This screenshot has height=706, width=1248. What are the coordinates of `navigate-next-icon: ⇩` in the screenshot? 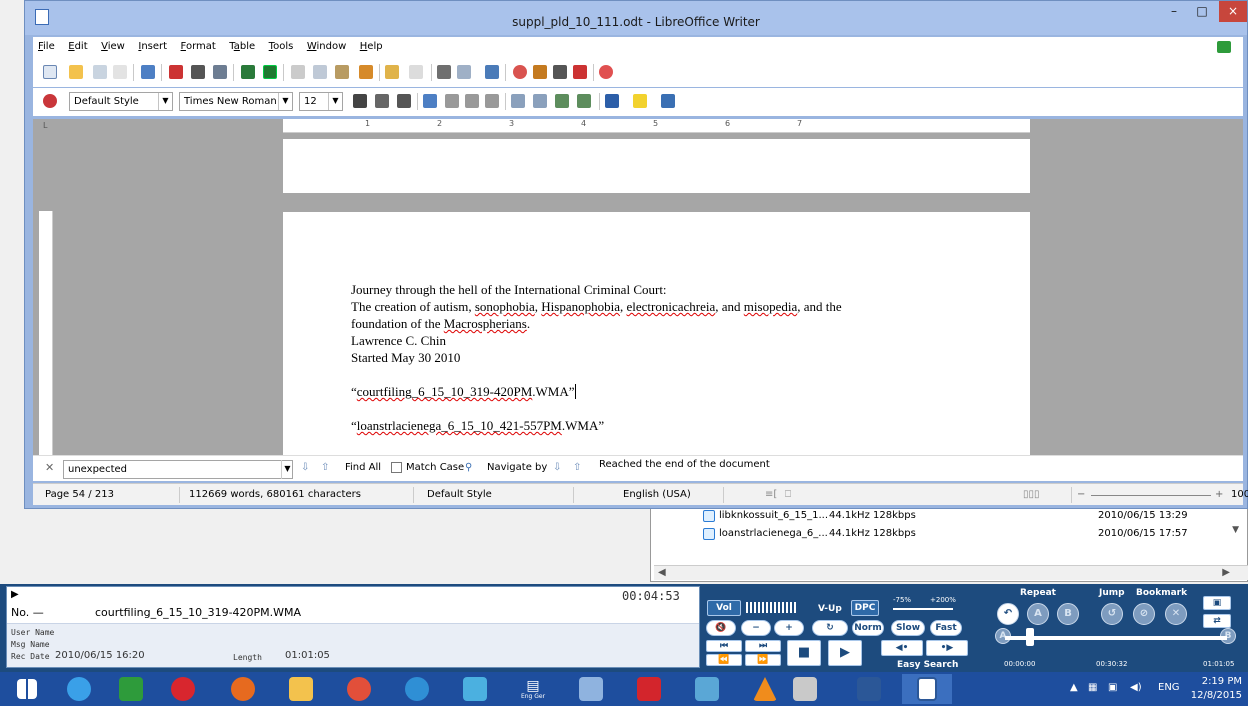 It's located at (557, 467).